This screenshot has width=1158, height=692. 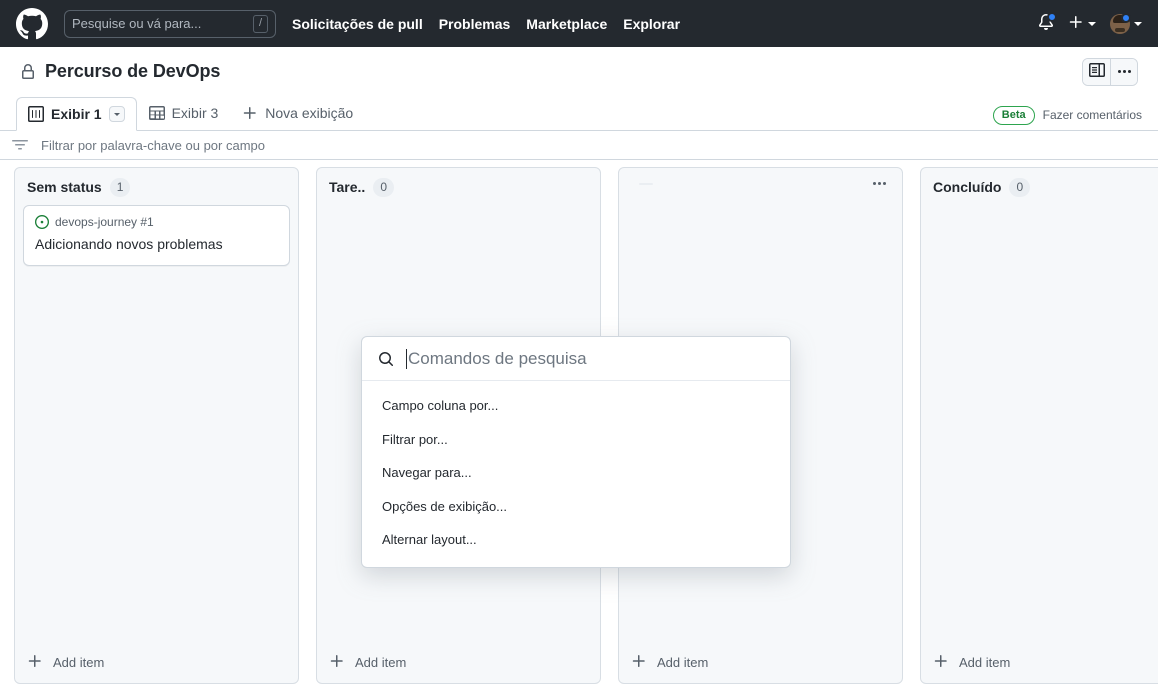 I want to click on card-repo-reference: devops-journey #1, so click(x=104, y=221).